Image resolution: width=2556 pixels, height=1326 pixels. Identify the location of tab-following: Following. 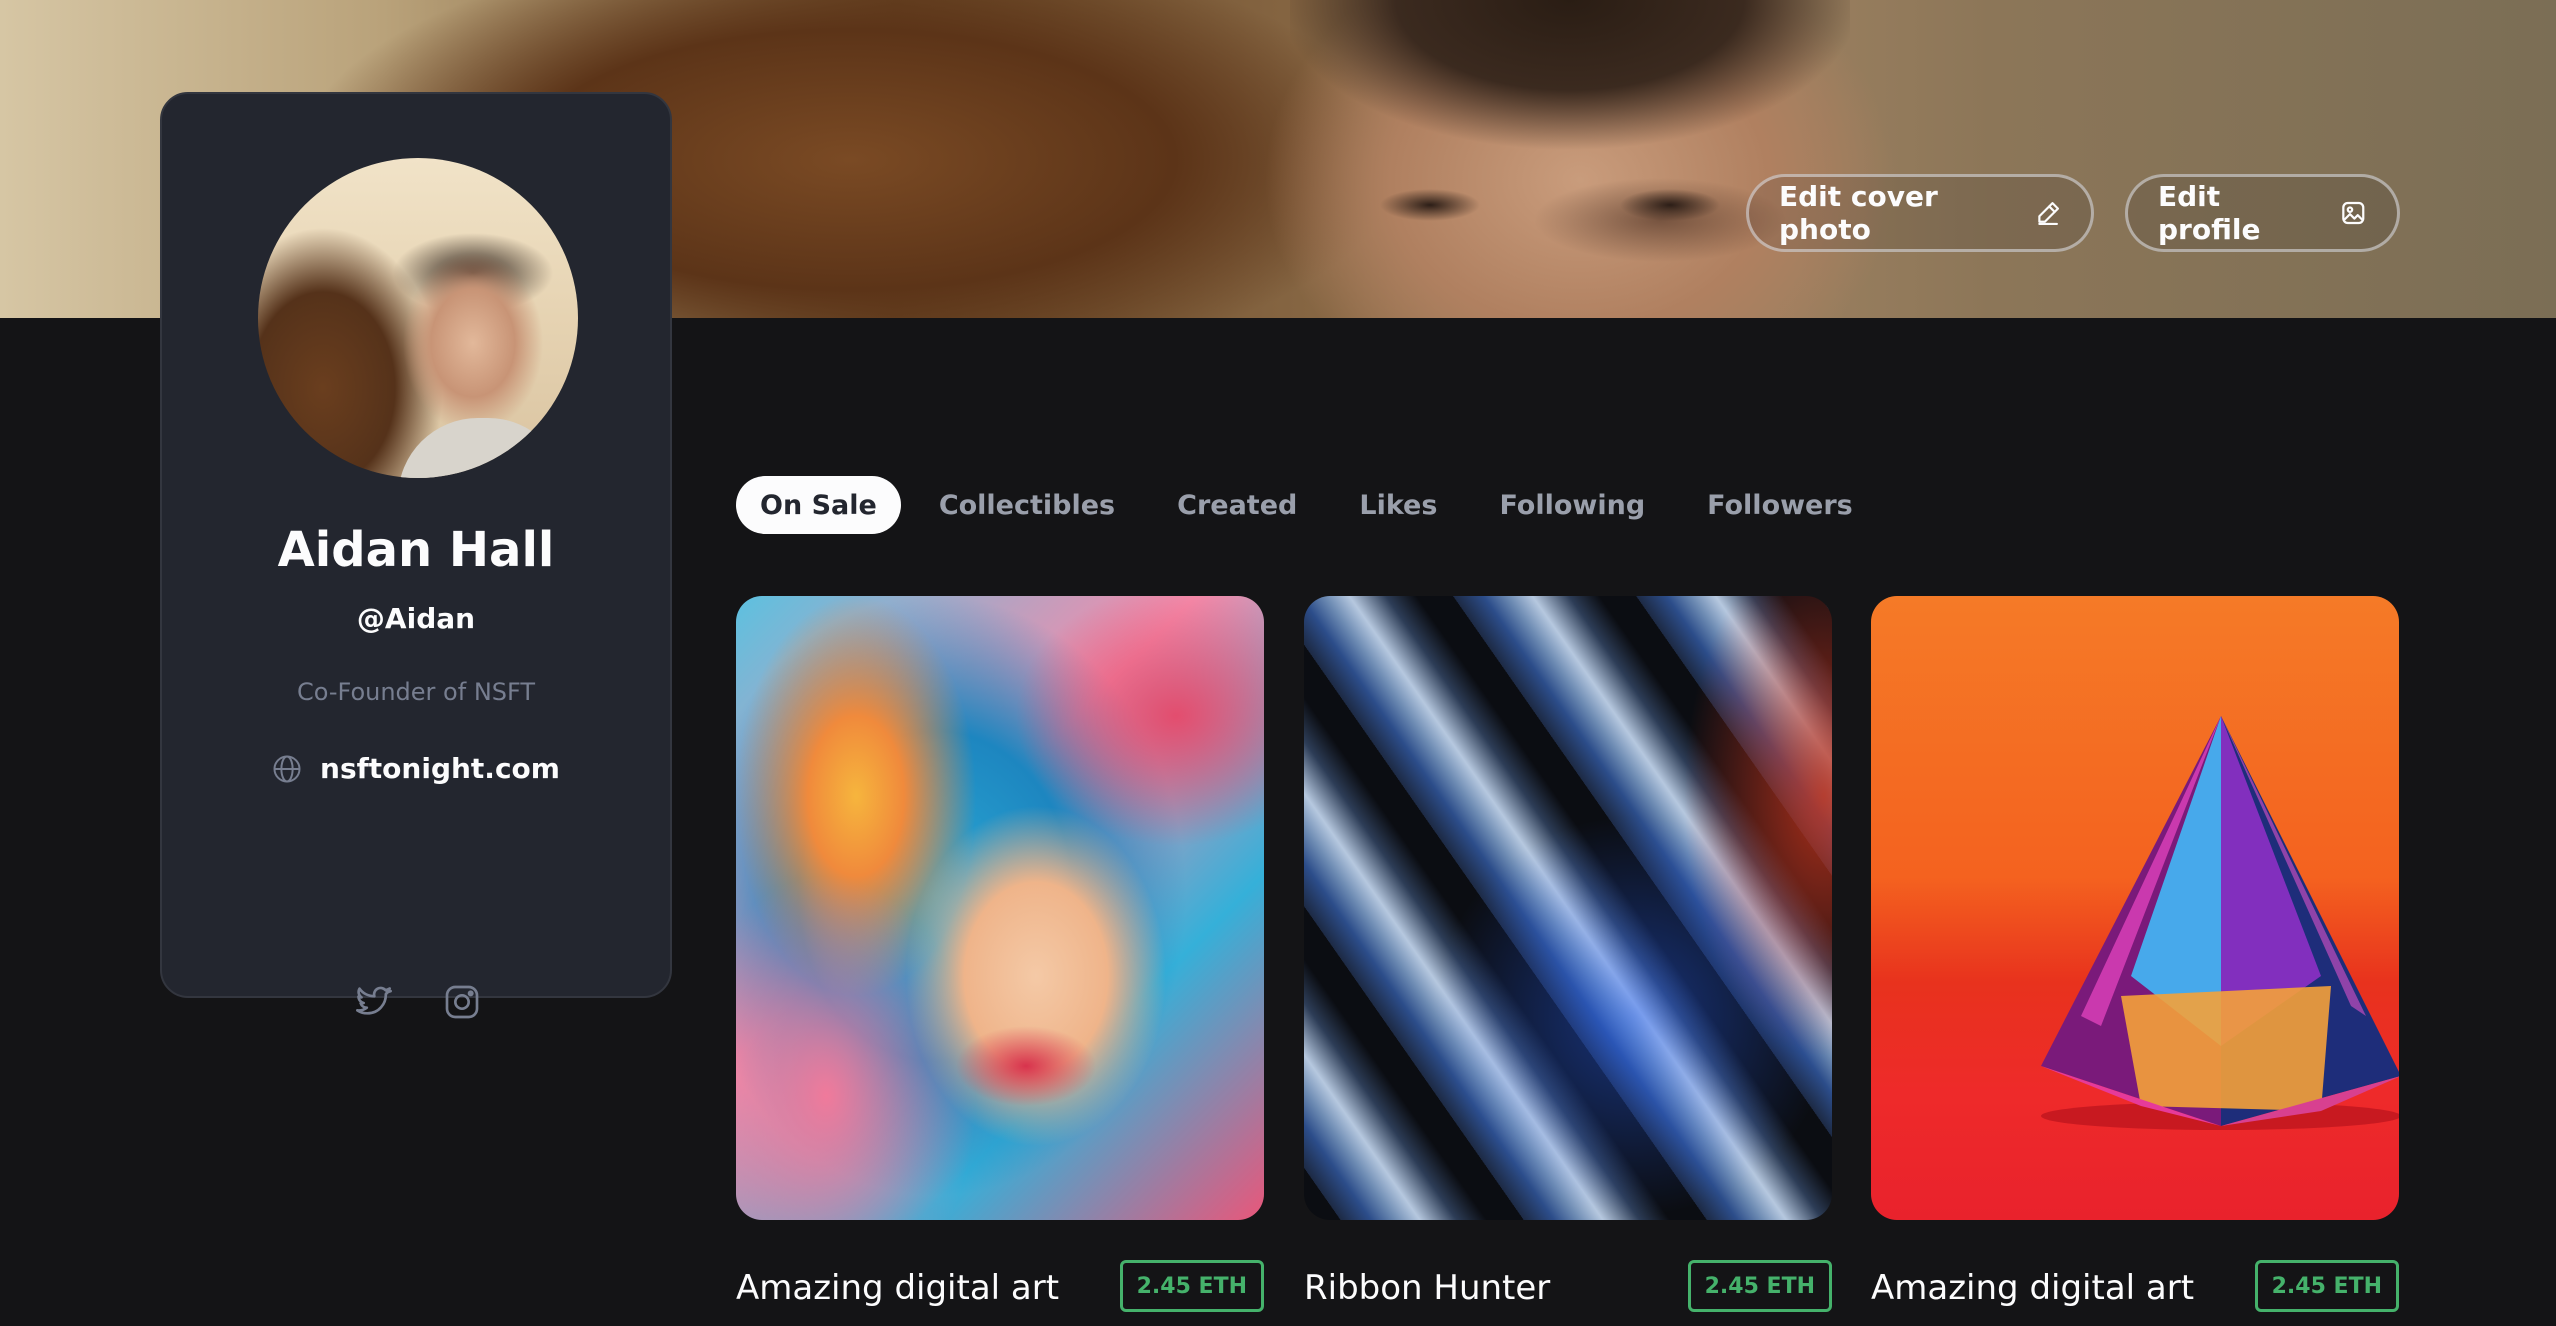
(1572, 505).